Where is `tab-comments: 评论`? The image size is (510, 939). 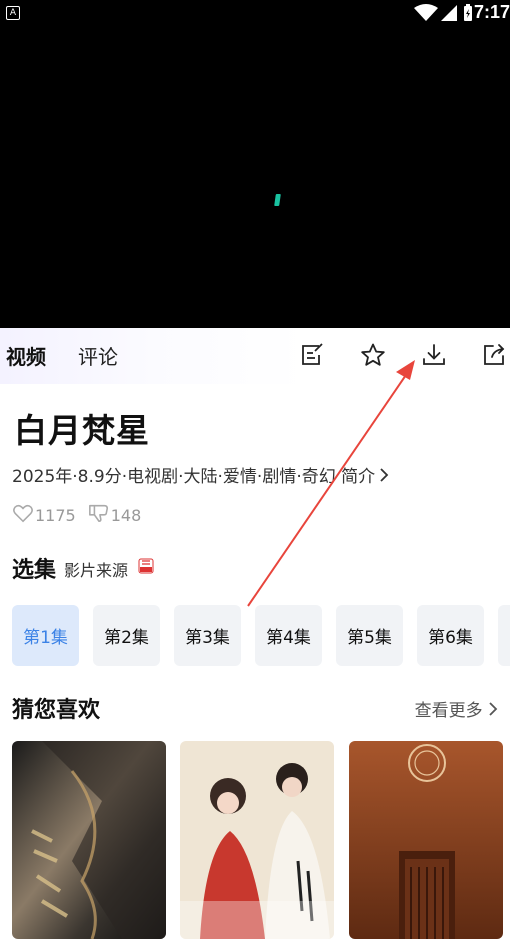
tab-comments: 评论 is located at coordinates (98, 355).